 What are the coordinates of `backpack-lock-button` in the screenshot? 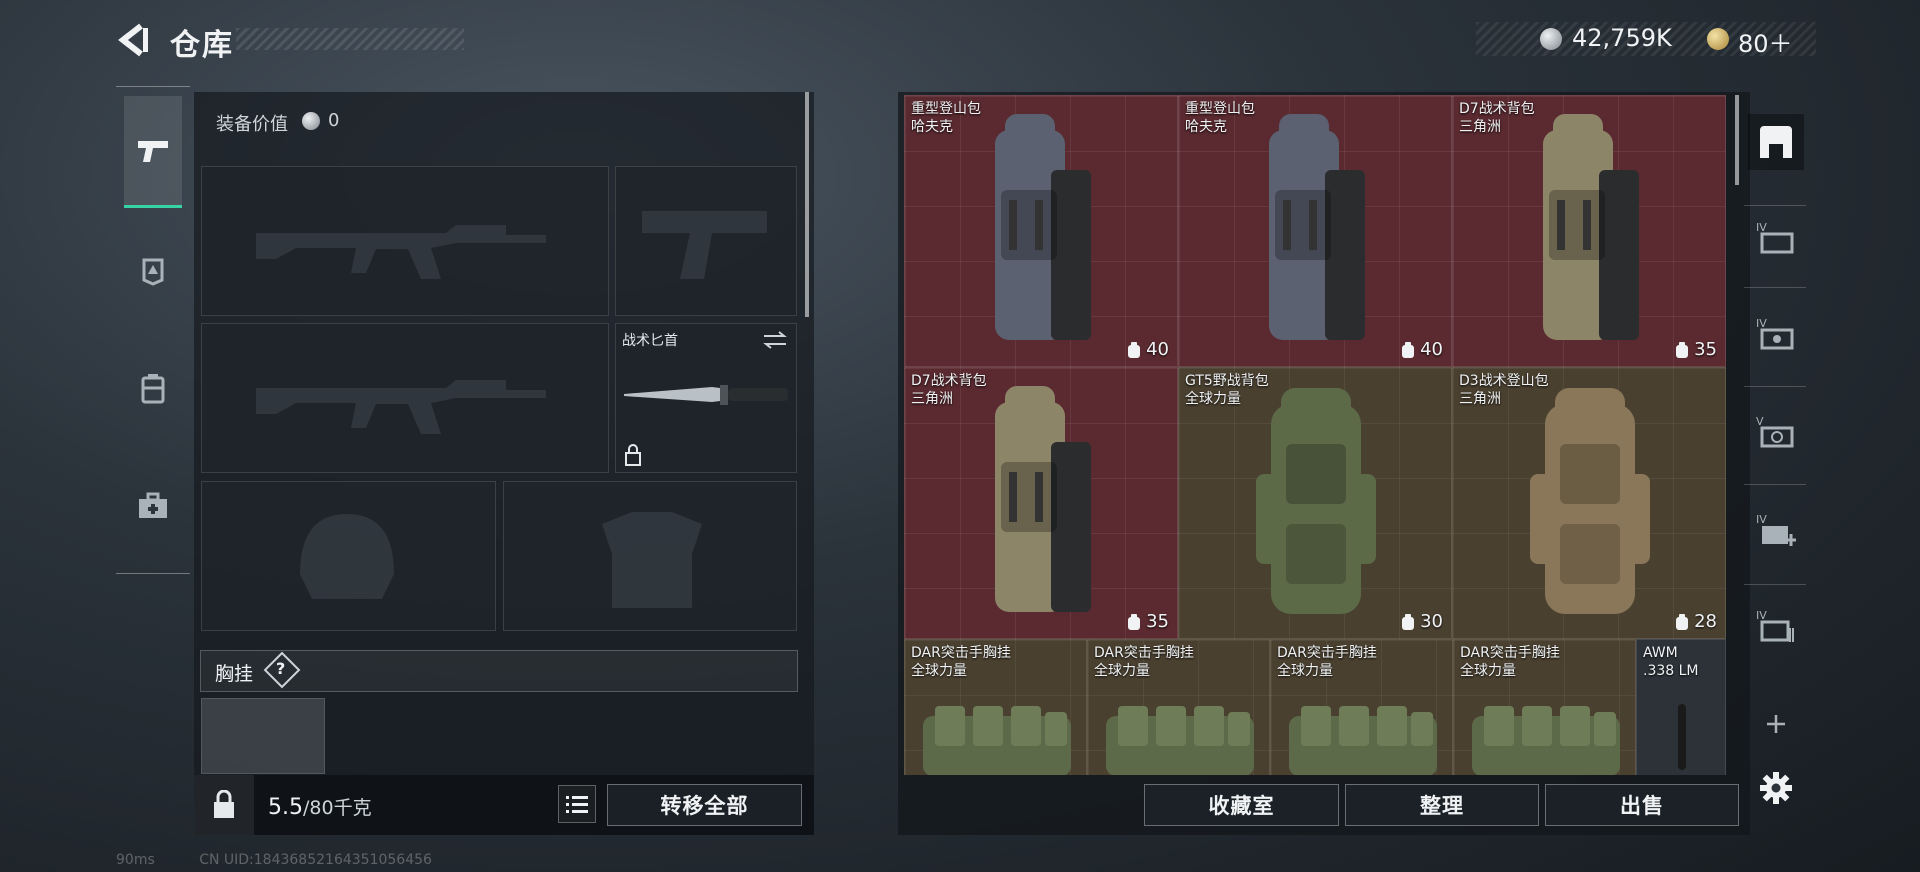 It's located at (224, 805).